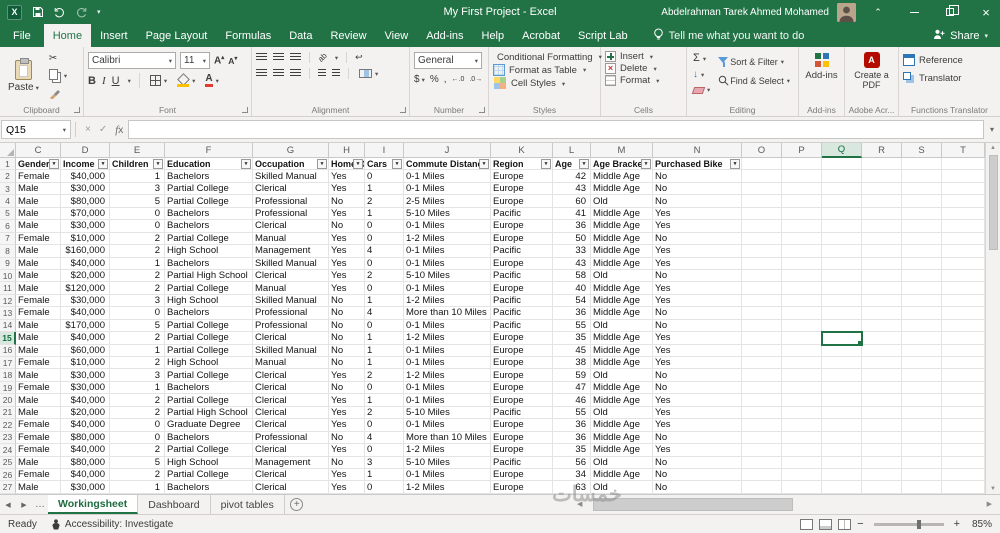  Describe the element at coordinates (59, 12) in the screenshot. I see `undo-icon` at that location.